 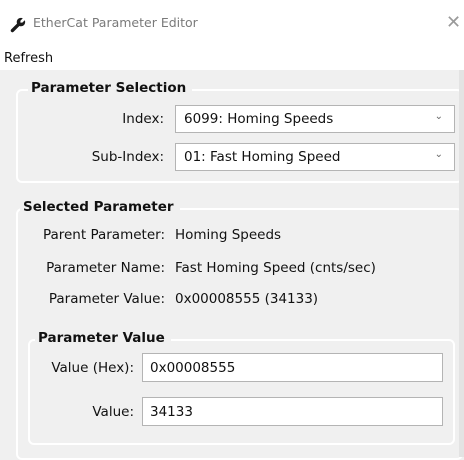 I want to click on parameter-value-label: Parameter Value:, so click(x=106, y=299).